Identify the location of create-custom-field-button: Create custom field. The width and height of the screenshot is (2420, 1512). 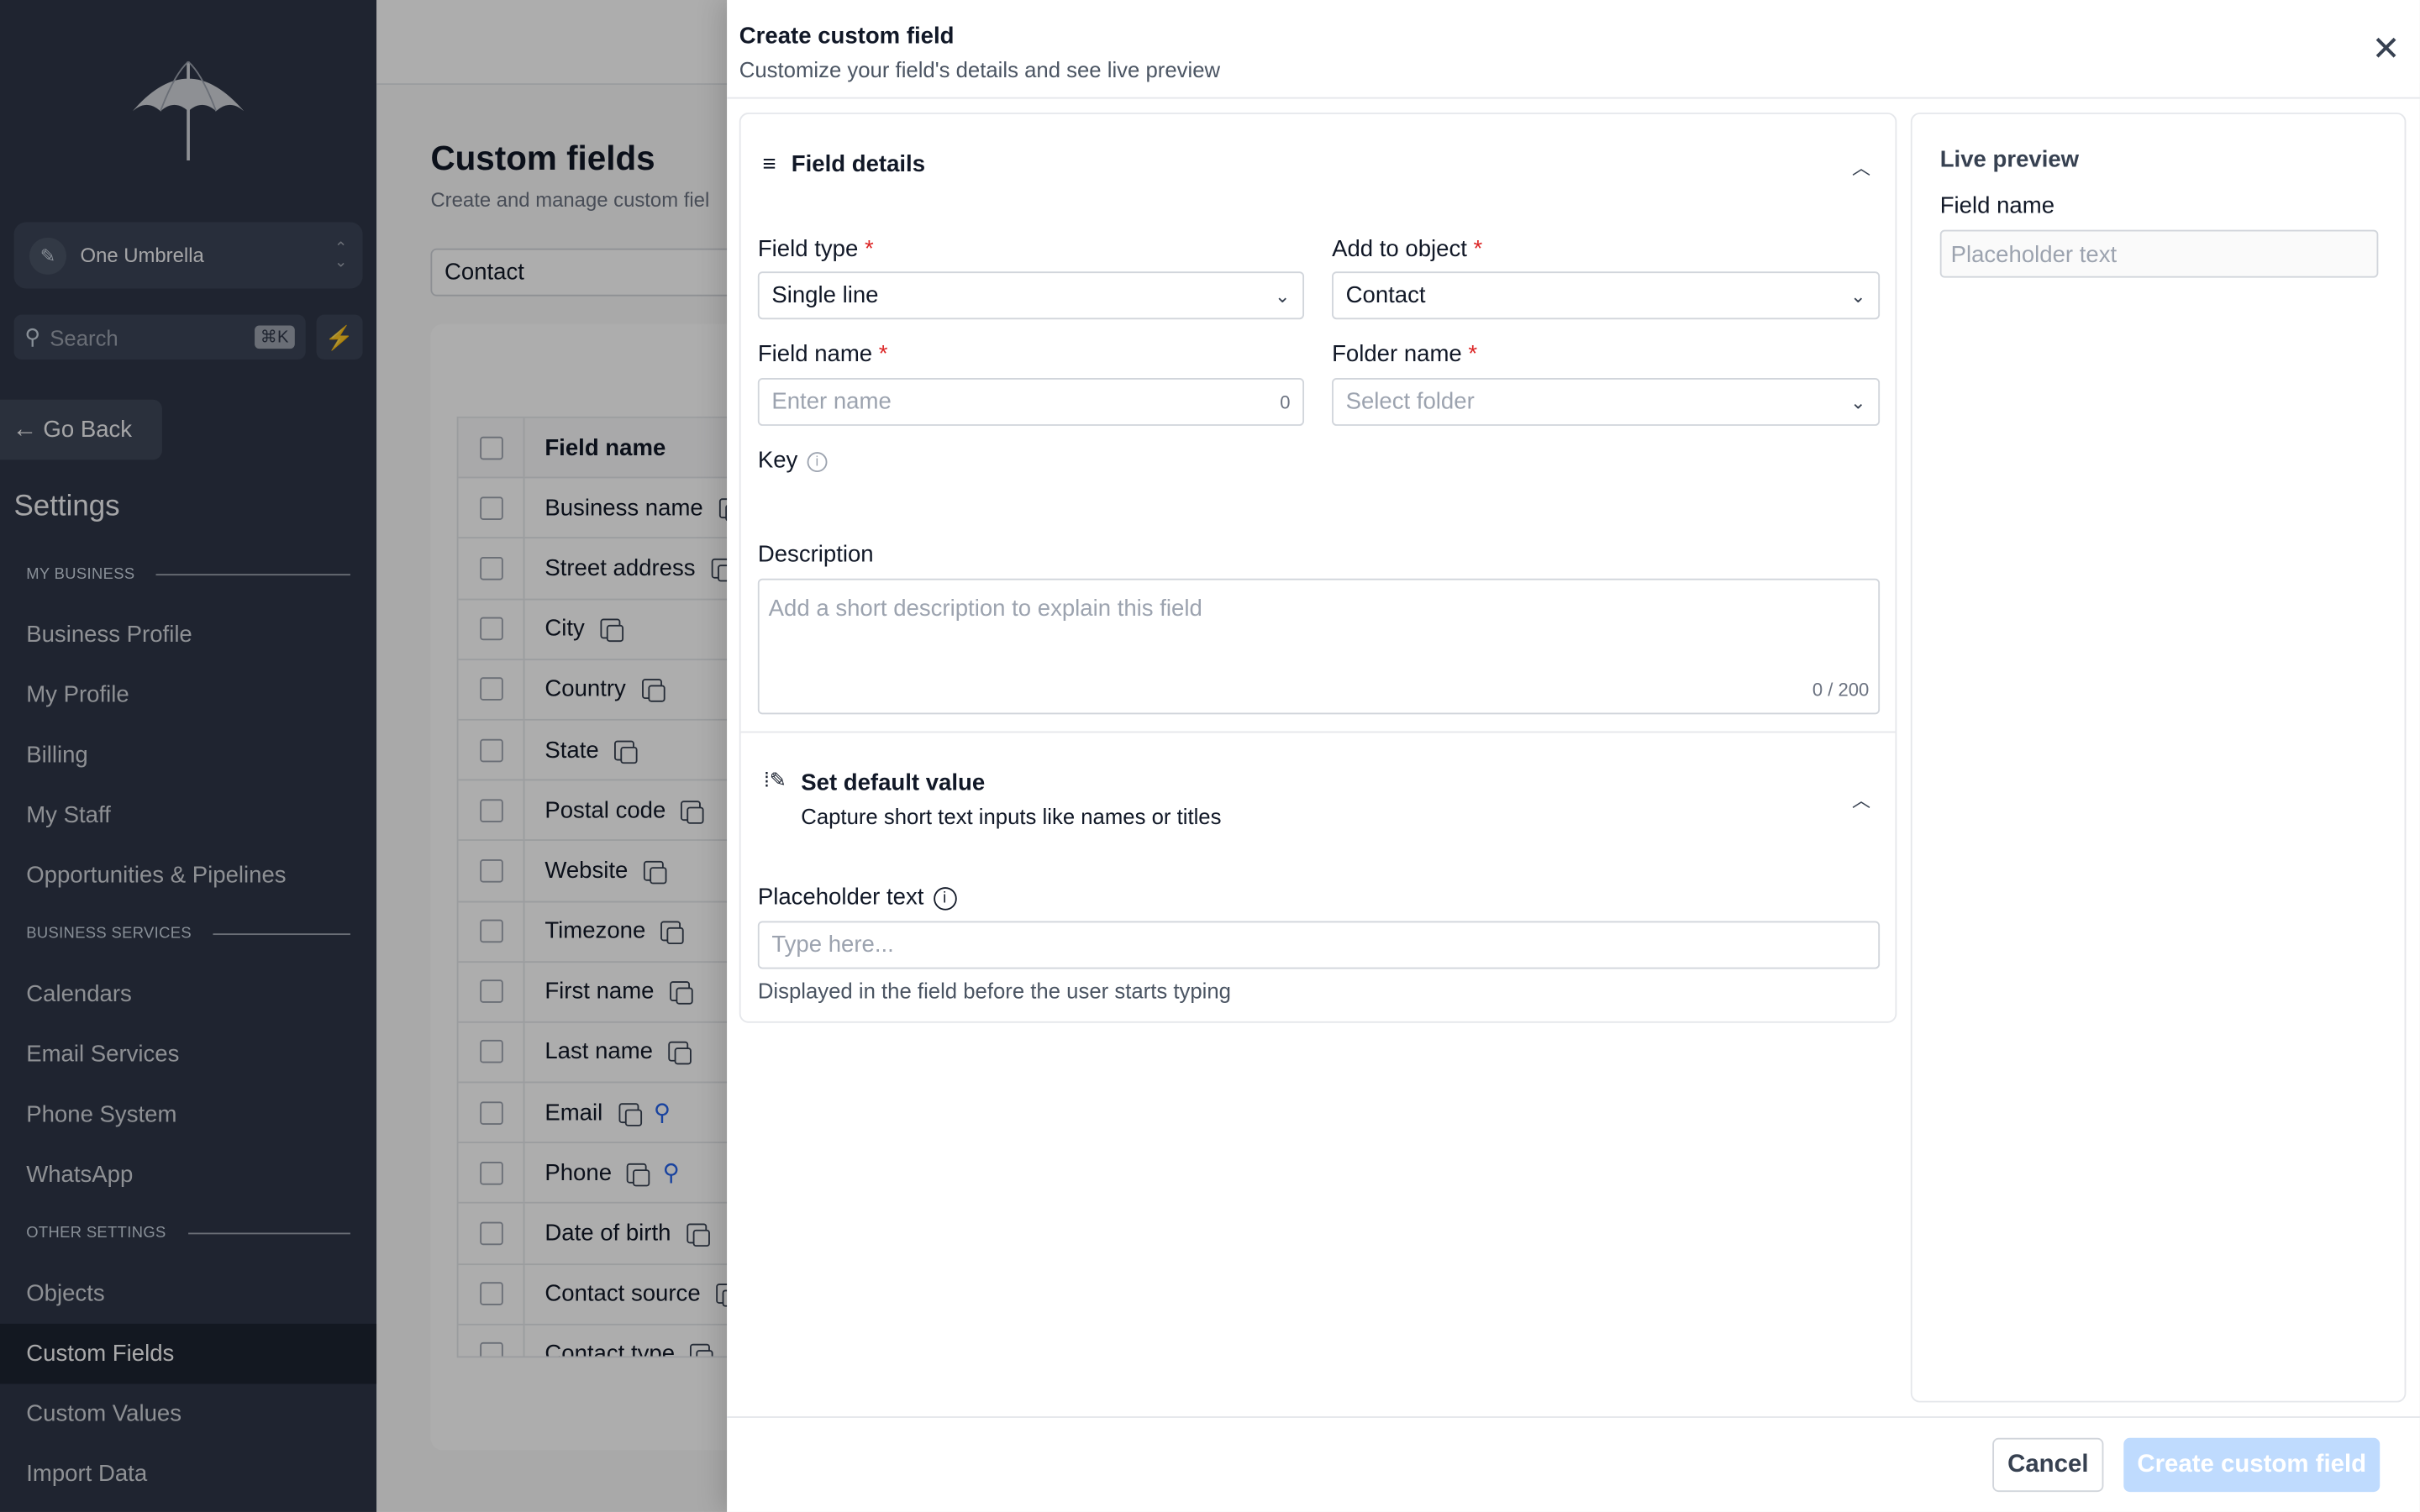
(2252, 1465).